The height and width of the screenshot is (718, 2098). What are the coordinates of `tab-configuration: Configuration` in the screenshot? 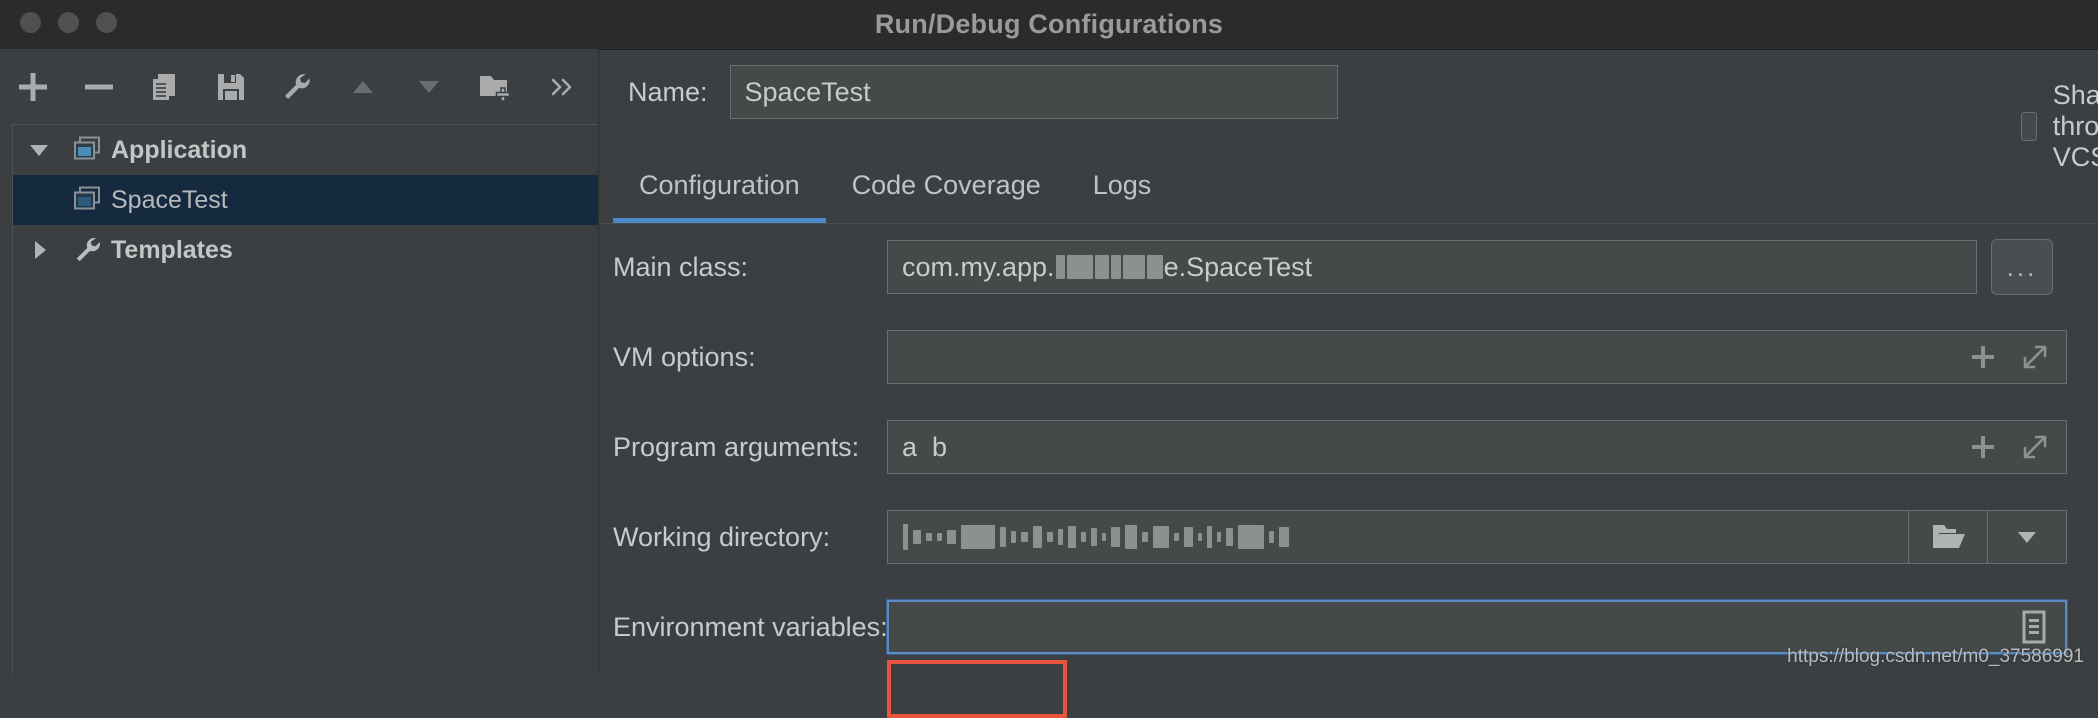 It's located at (719, 185).